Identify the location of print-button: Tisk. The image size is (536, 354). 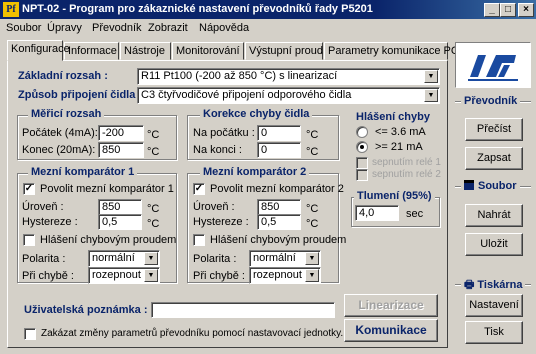
(494, 332).